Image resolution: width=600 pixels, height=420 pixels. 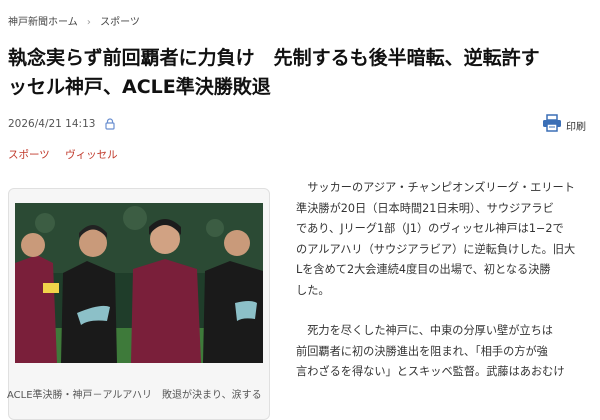 What do you see at coordinates (120, 22) in the screenshot?
I see `breadcrumb-section-link: スポーツ` at bounding box center [120, 22].